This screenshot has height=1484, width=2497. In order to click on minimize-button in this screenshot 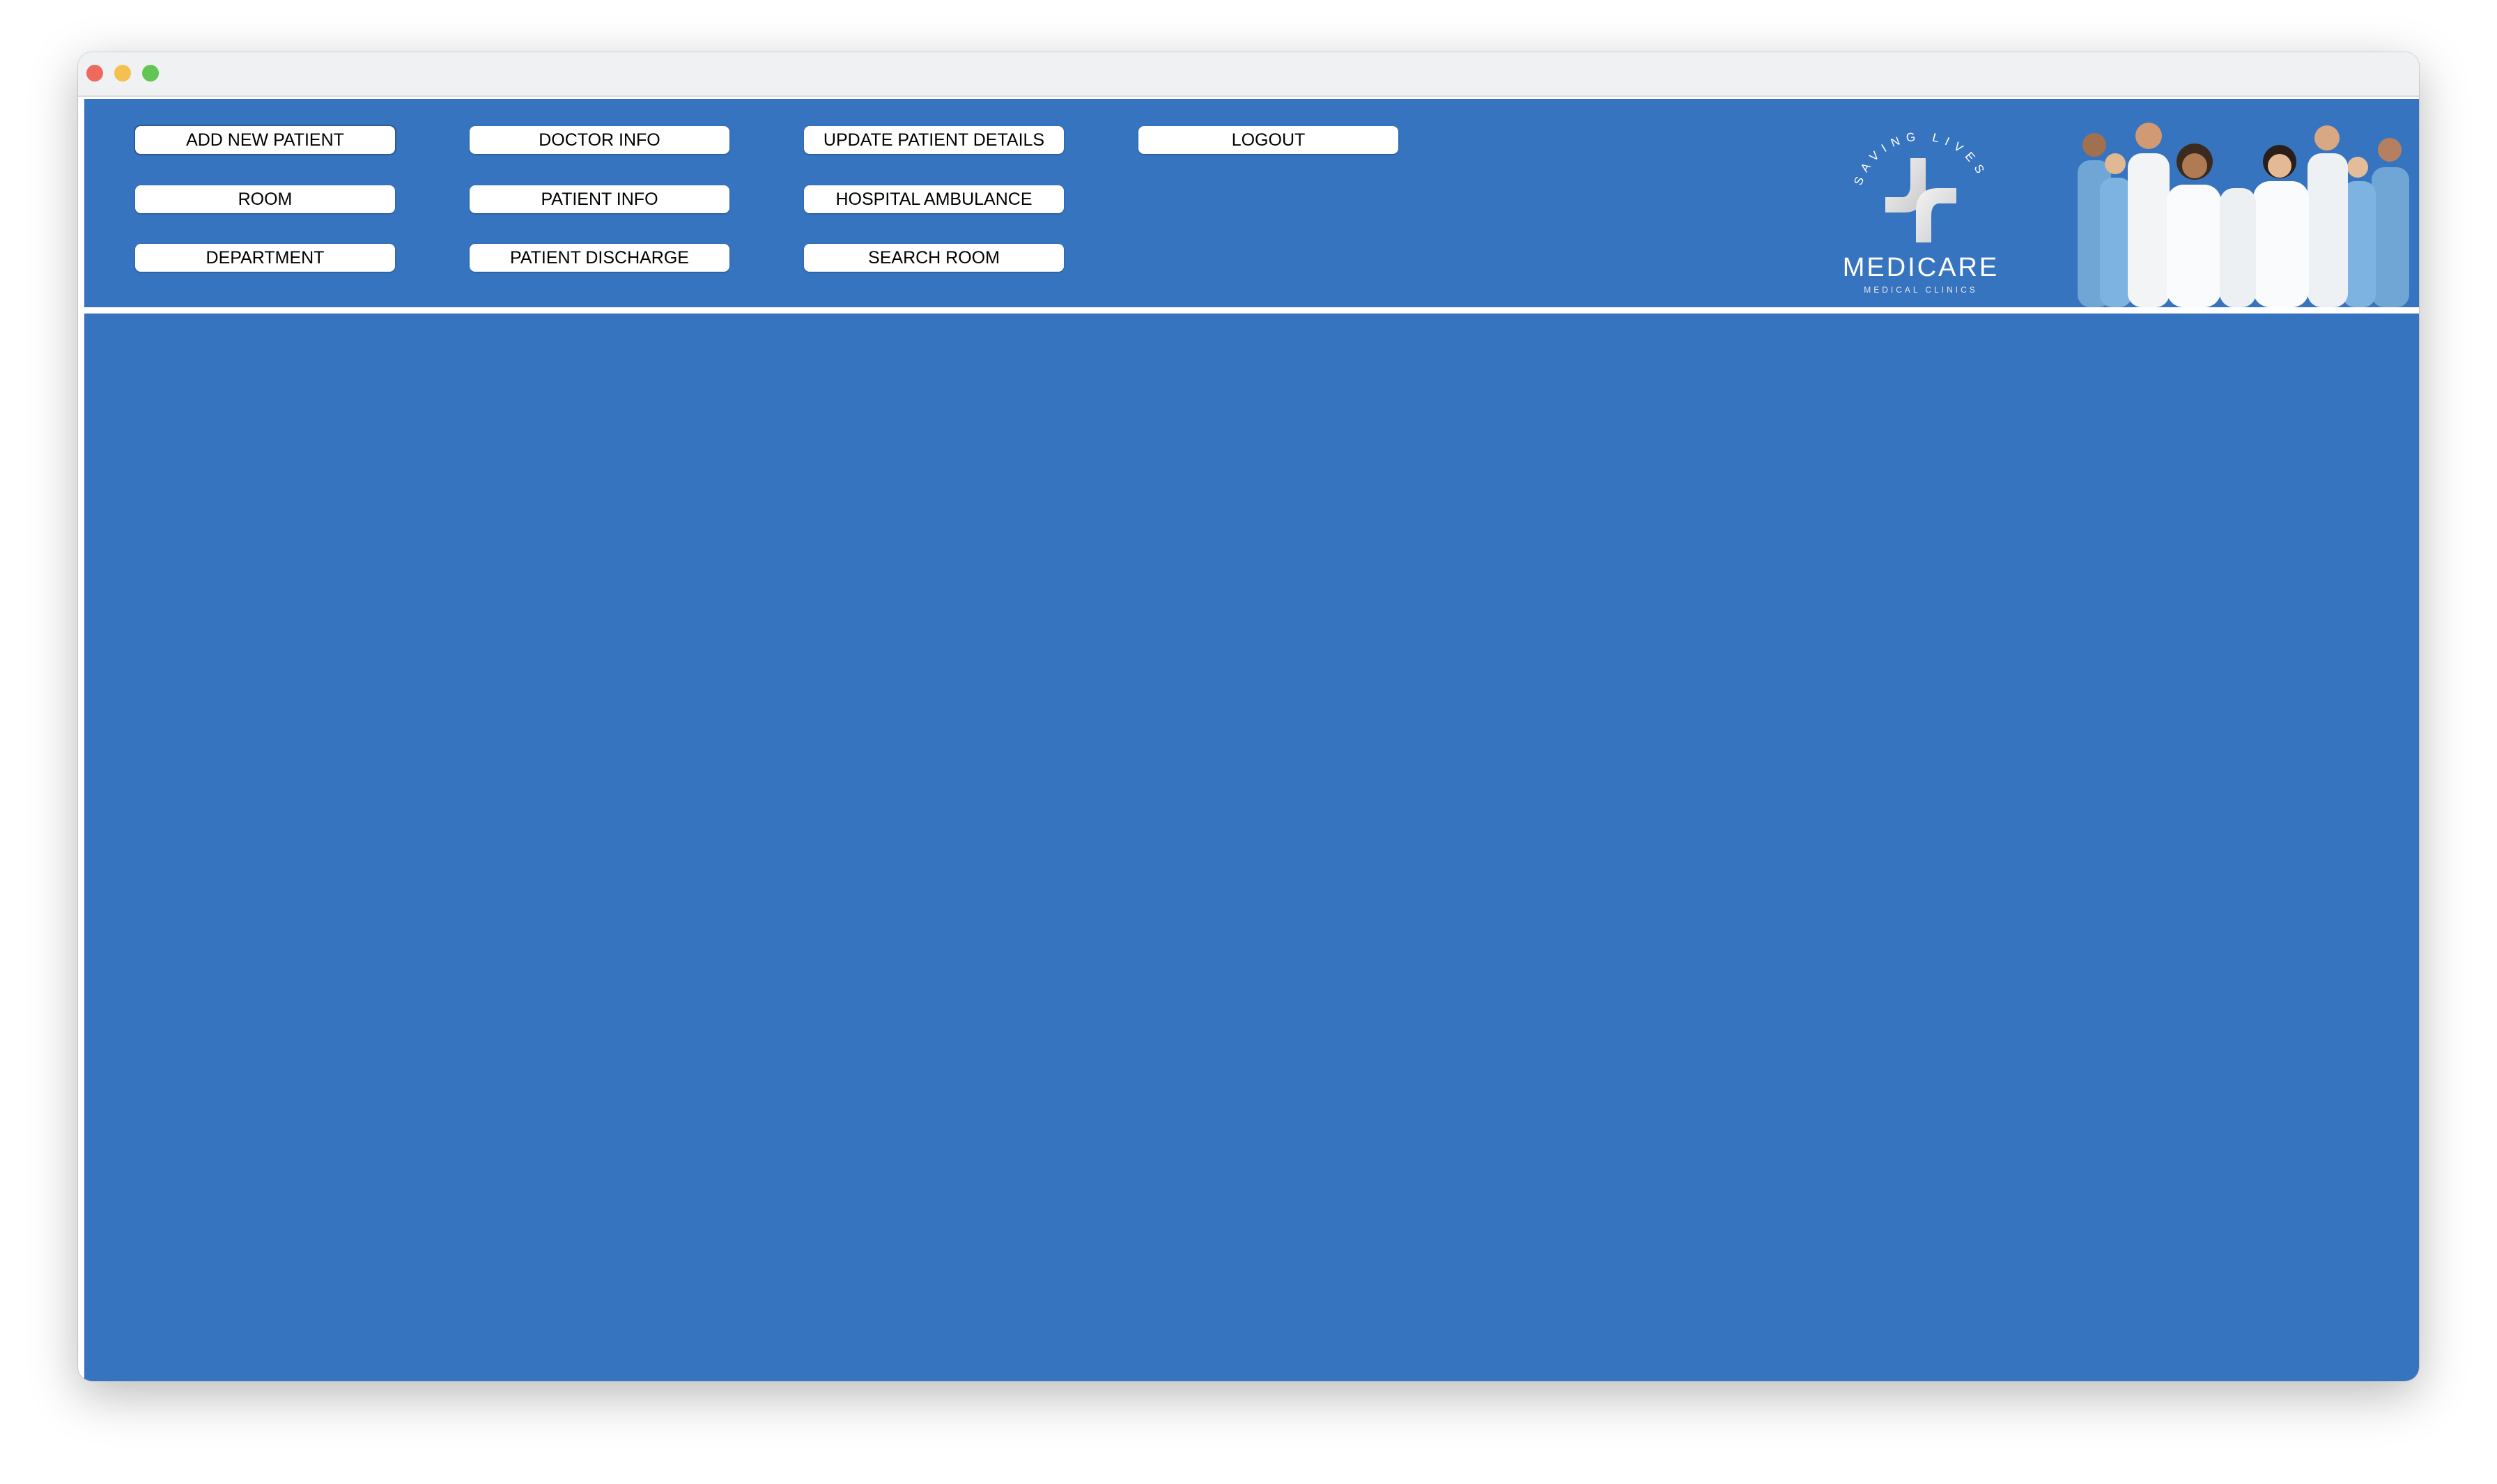, I will do `click(122, 73)`.